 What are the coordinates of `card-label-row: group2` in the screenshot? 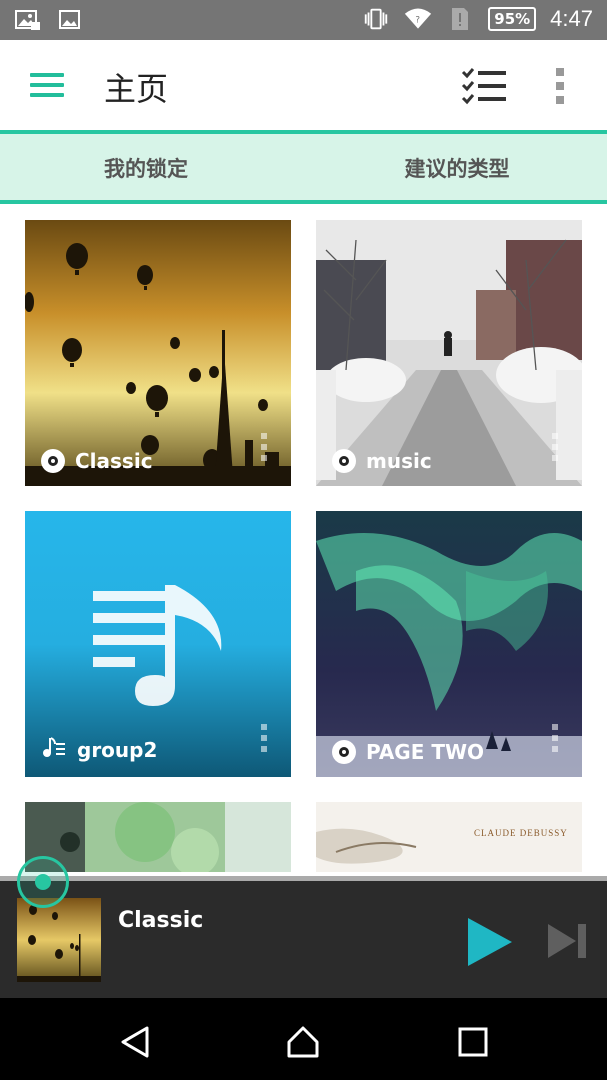 It's located at (99, 749).